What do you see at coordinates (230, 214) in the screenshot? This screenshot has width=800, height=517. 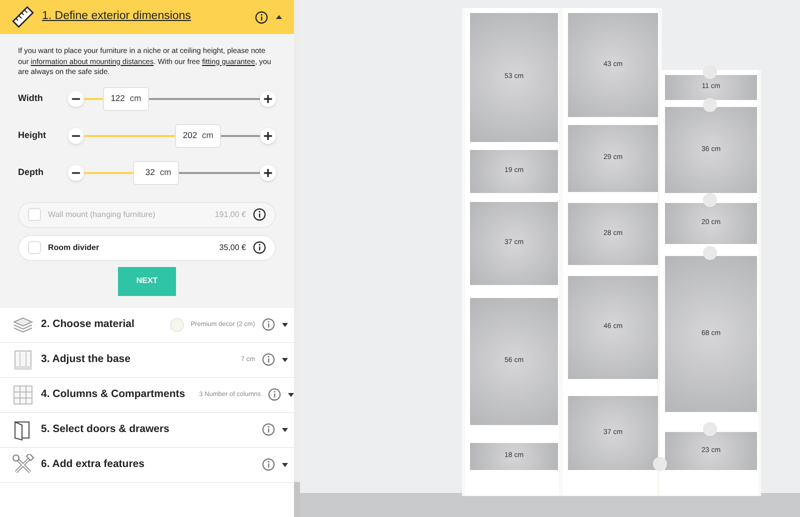 I see `option-price: 191,00 €` at bounding box center [230, 214].